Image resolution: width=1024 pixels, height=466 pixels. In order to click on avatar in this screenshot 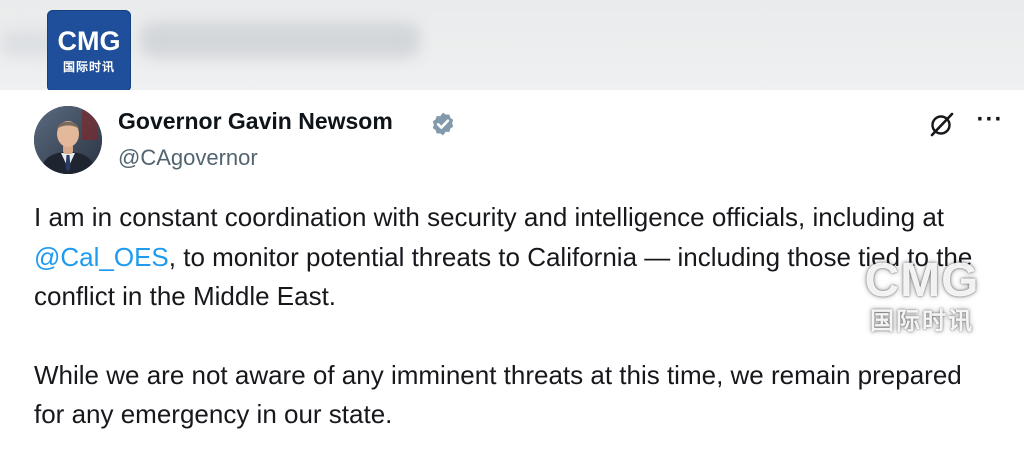, I will do `click(68, 140)`.